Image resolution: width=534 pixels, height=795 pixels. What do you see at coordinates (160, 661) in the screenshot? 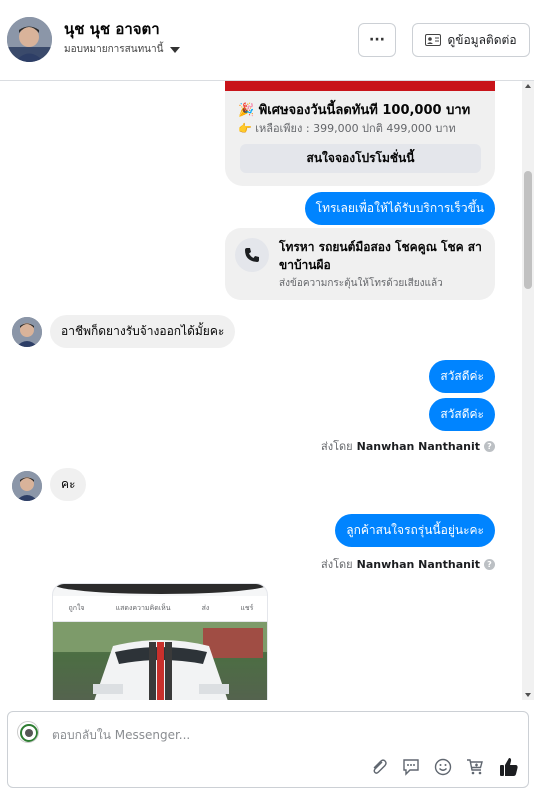
I see `car-photo` at bounding box center [160, 661].